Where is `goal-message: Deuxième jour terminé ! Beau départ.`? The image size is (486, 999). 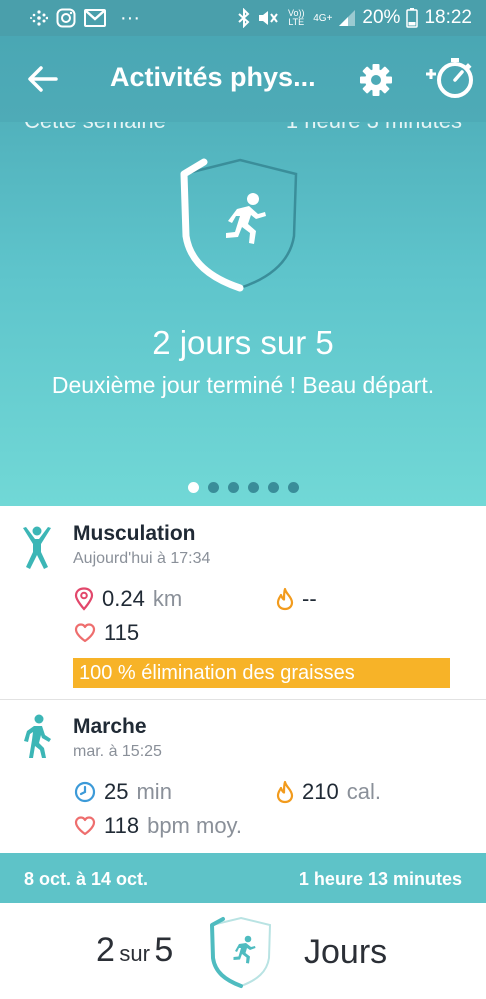 goal-message: Deuxième jour terminé ! Beau départ. is located at coordinates (243, 385).